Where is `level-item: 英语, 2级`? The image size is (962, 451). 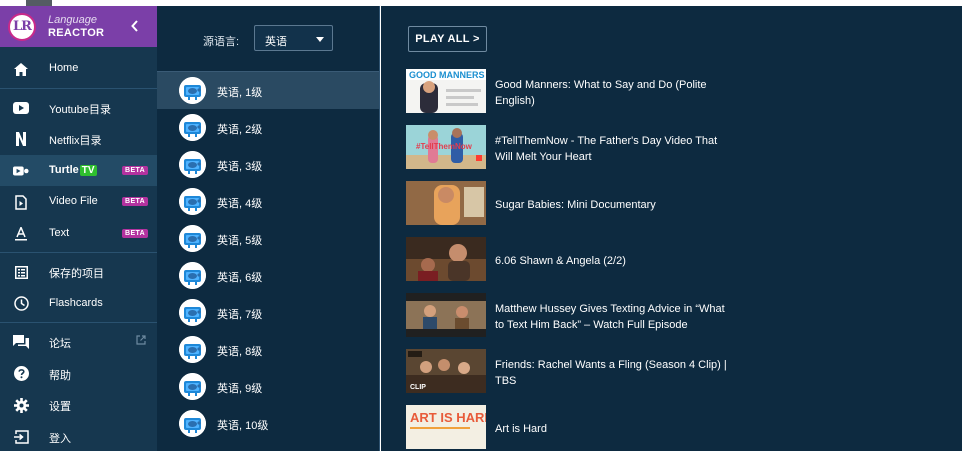 level-item: 英语, 2级 is located at coordinates (268, 127).